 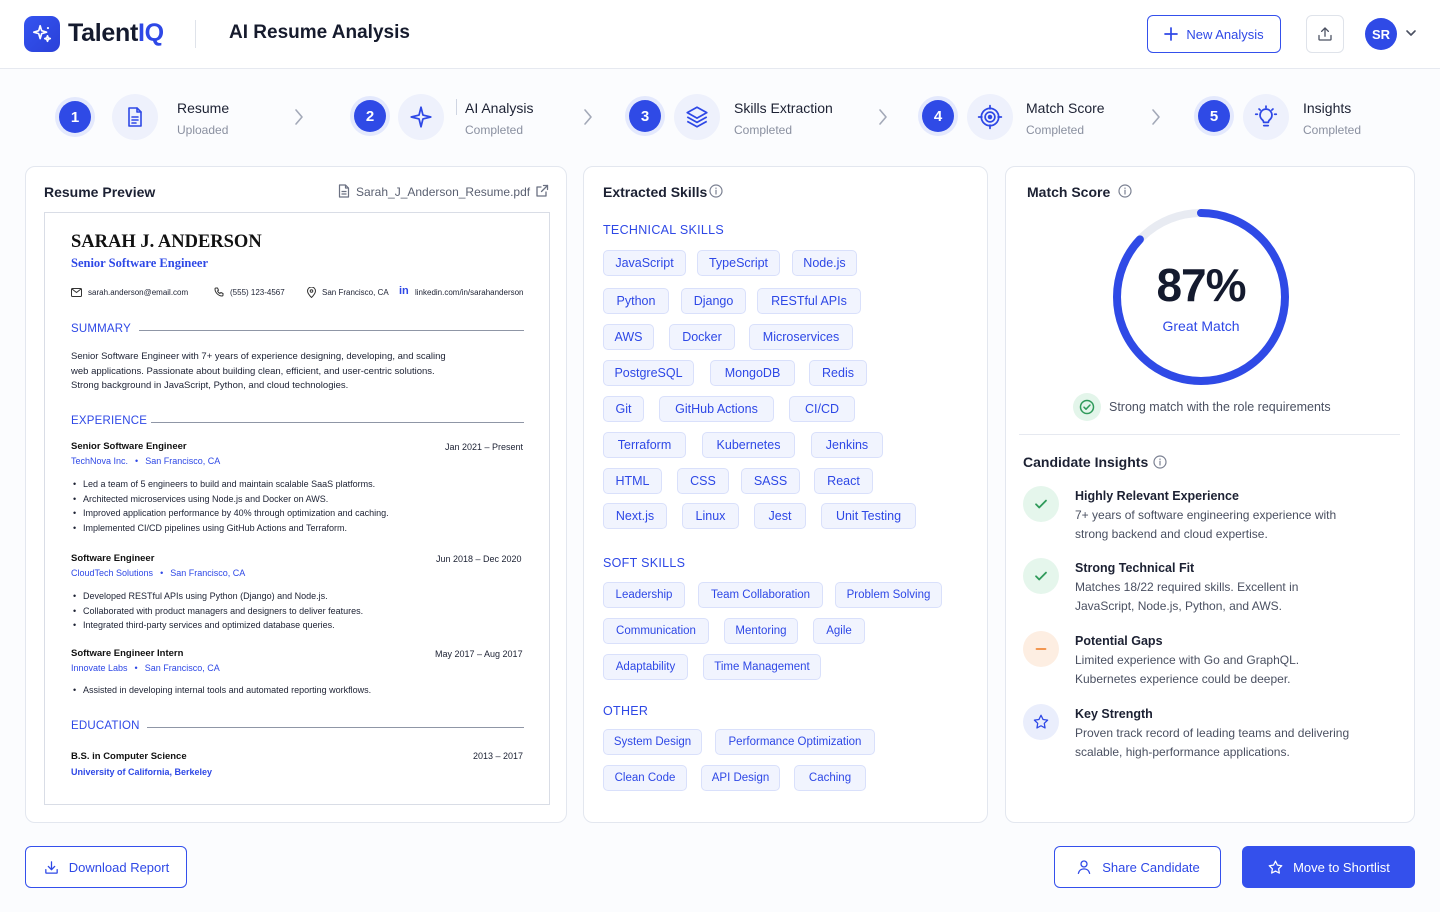 I want to click on upload-icon, so click(x=1325, y=34).